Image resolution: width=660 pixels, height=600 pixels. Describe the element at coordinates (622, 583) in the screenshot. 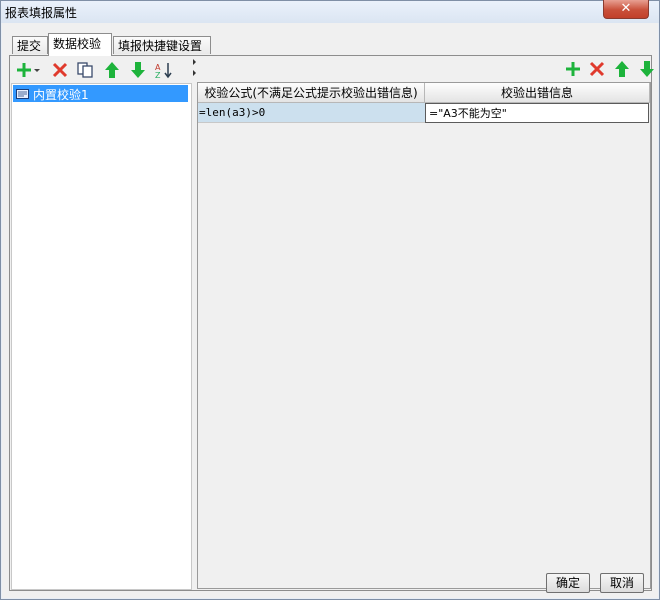

I see `cancel-button: 取消` at that location.